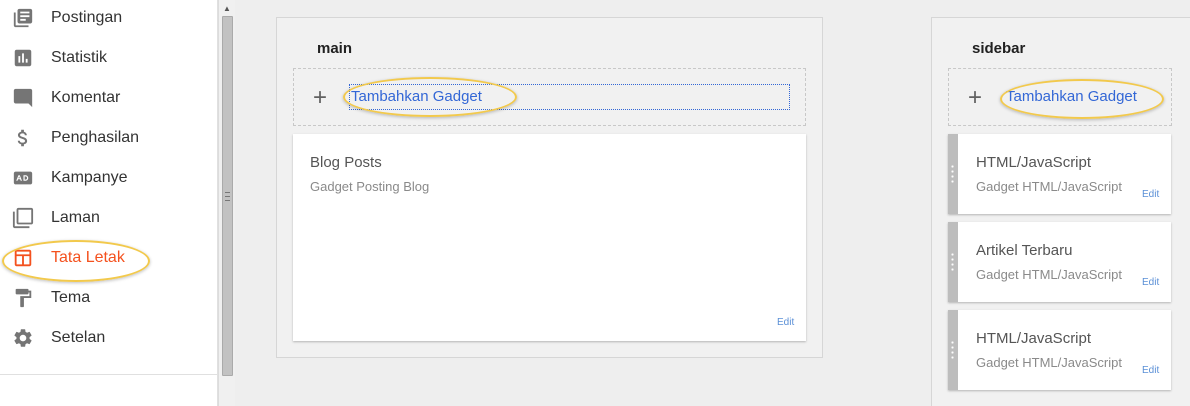 This screenshot has height=406, width=1190. I want to click on nav-item-postingan: Postingan, so click(109, 19).